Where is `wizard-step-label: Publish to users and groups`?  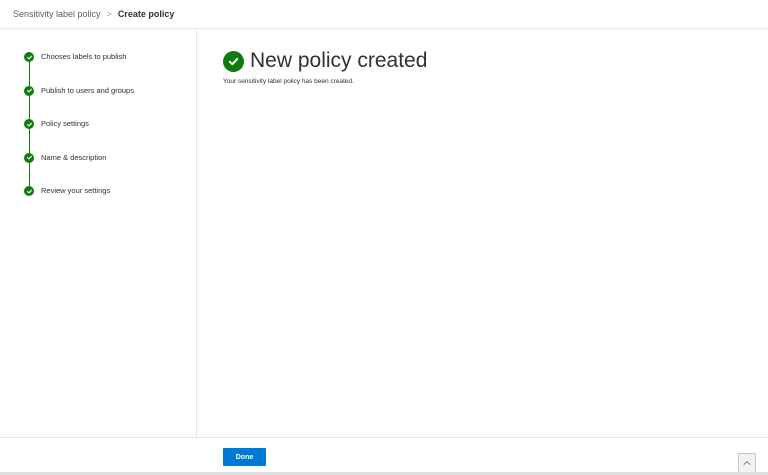
wizard-step-label: Publish to users and groups is located at coordinates (87, 90).